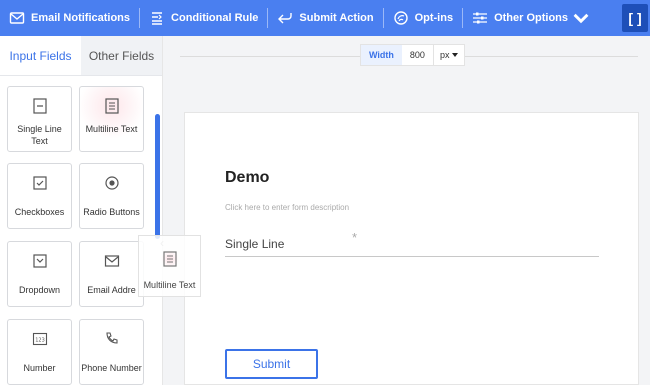  I want to click on field-label: Single Line Text, so click(39, 135).